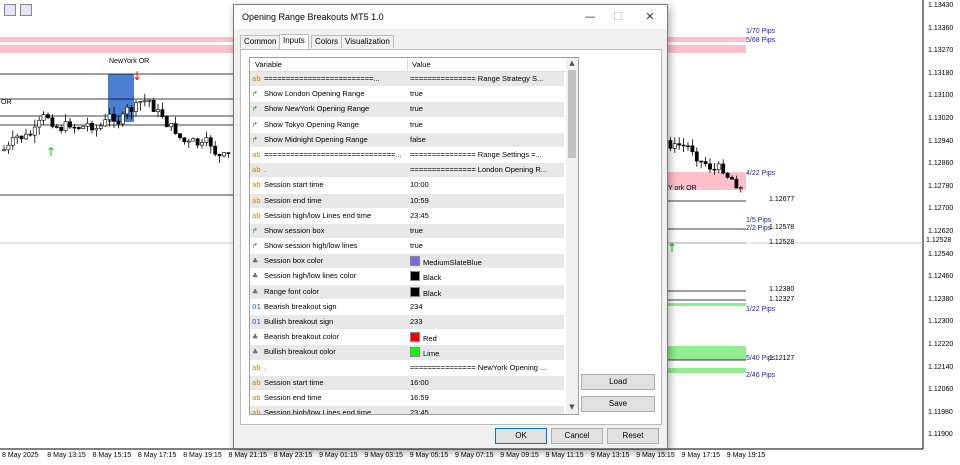 Image resolution: width=960 pixels, height=465 pixels. What do you see at coordinates (407, 398) in the screenshot?
I see `table-row: ab Session end time 16:59` at bounding box center [407, 398].